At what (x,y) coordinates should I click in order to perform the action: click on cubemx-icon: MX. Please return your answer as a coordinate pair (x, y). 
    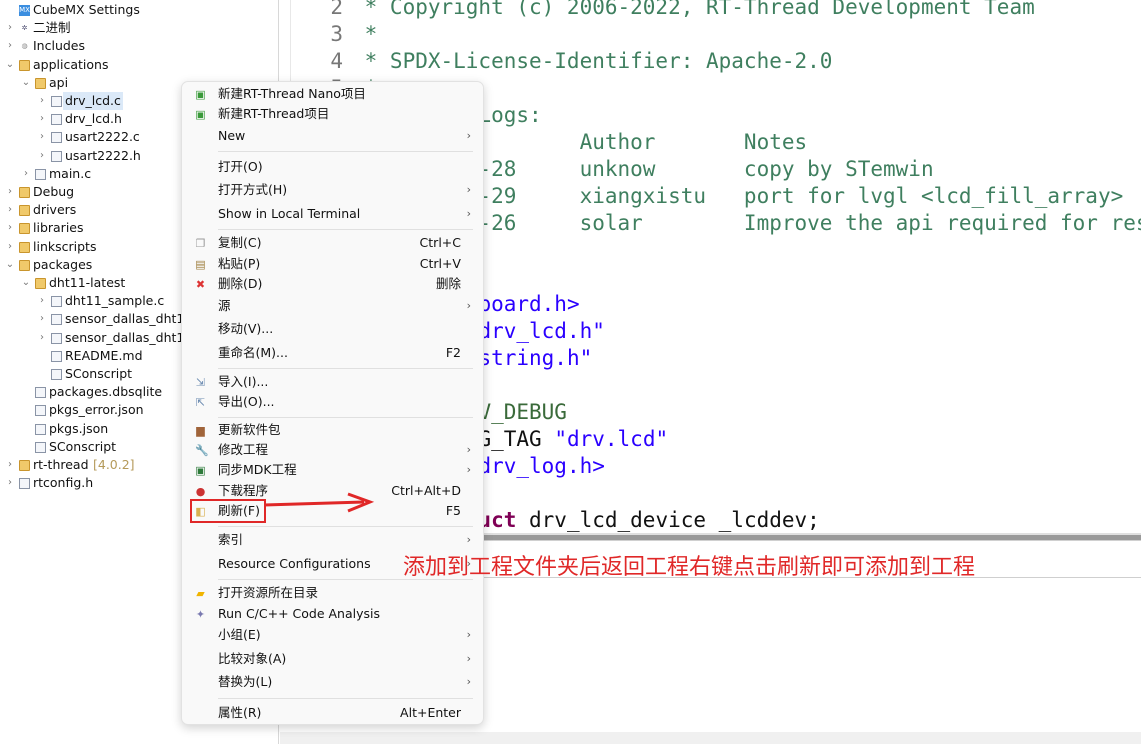
    Looking at the image, I should click on (24, 10).